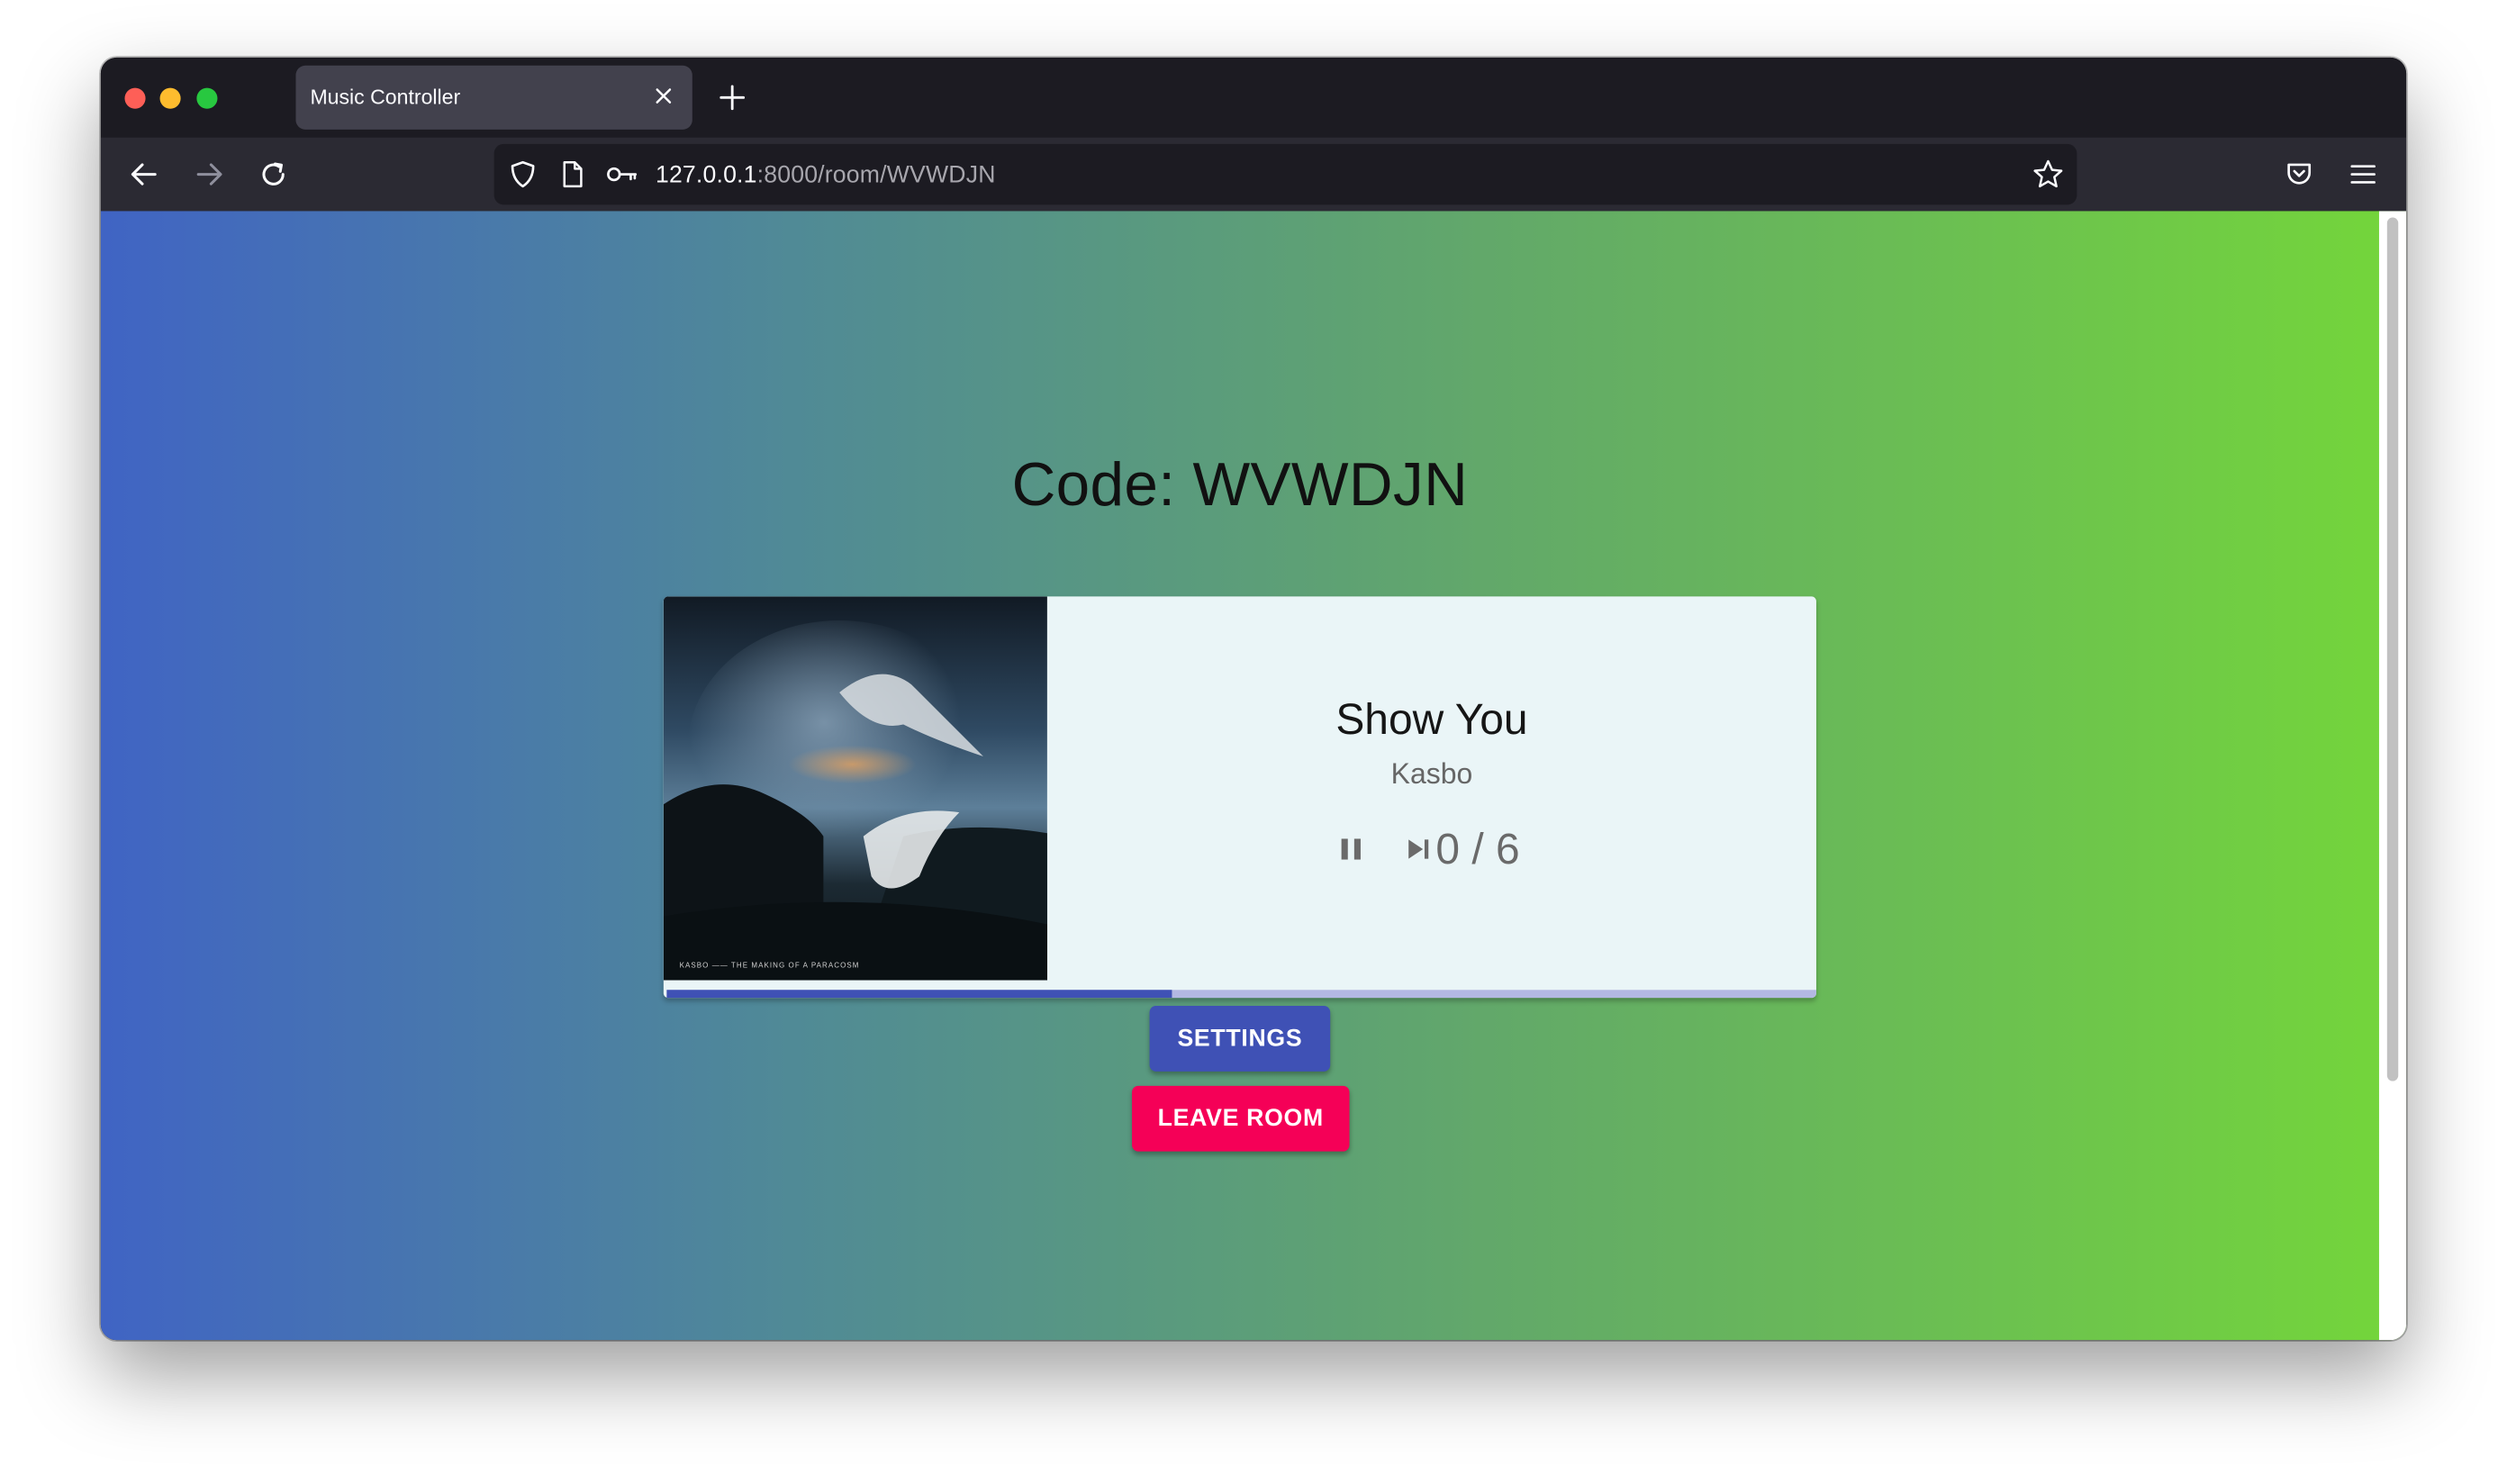 This screenshot has height=1484, width=2507. I want to click on album-caption: KASBO —— THE MAKING OF A PARACOSM, so click(770, 965).